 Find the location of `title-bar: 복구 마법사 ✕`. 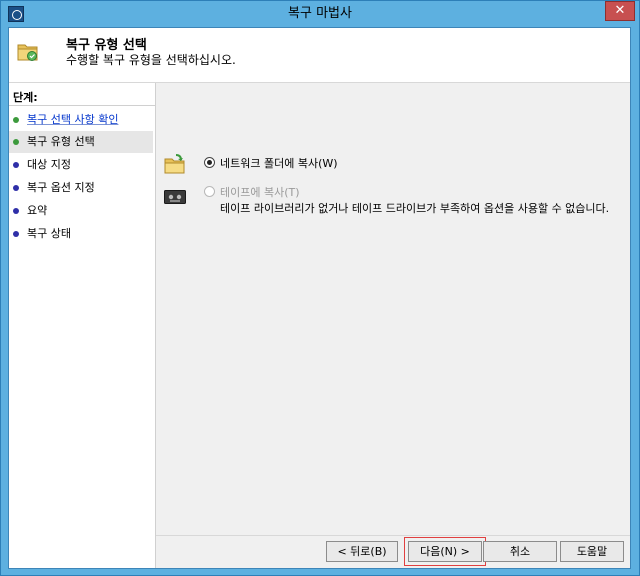

title-bar: 복구 마법사 ✕ is located at coordinates (320, 14).